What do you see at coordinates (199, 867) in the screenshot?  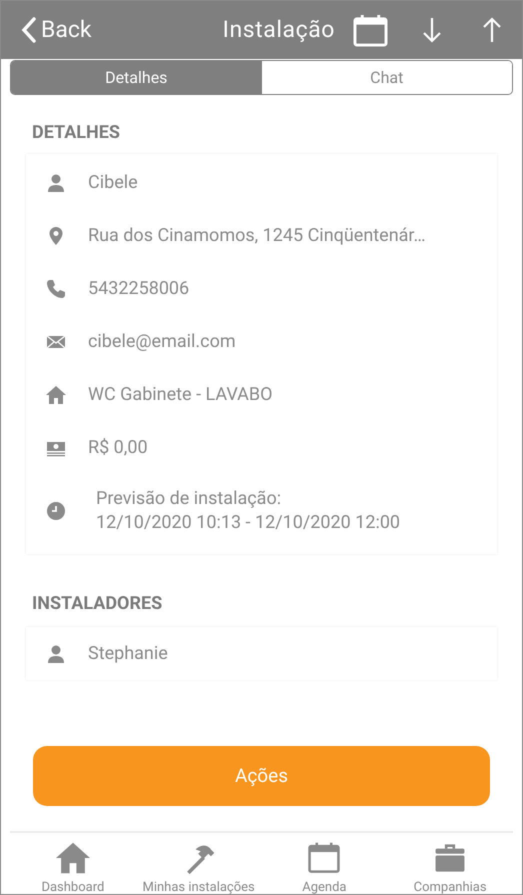 I see `nav-item: Minhas instalações` at bounding box center [199, 867].